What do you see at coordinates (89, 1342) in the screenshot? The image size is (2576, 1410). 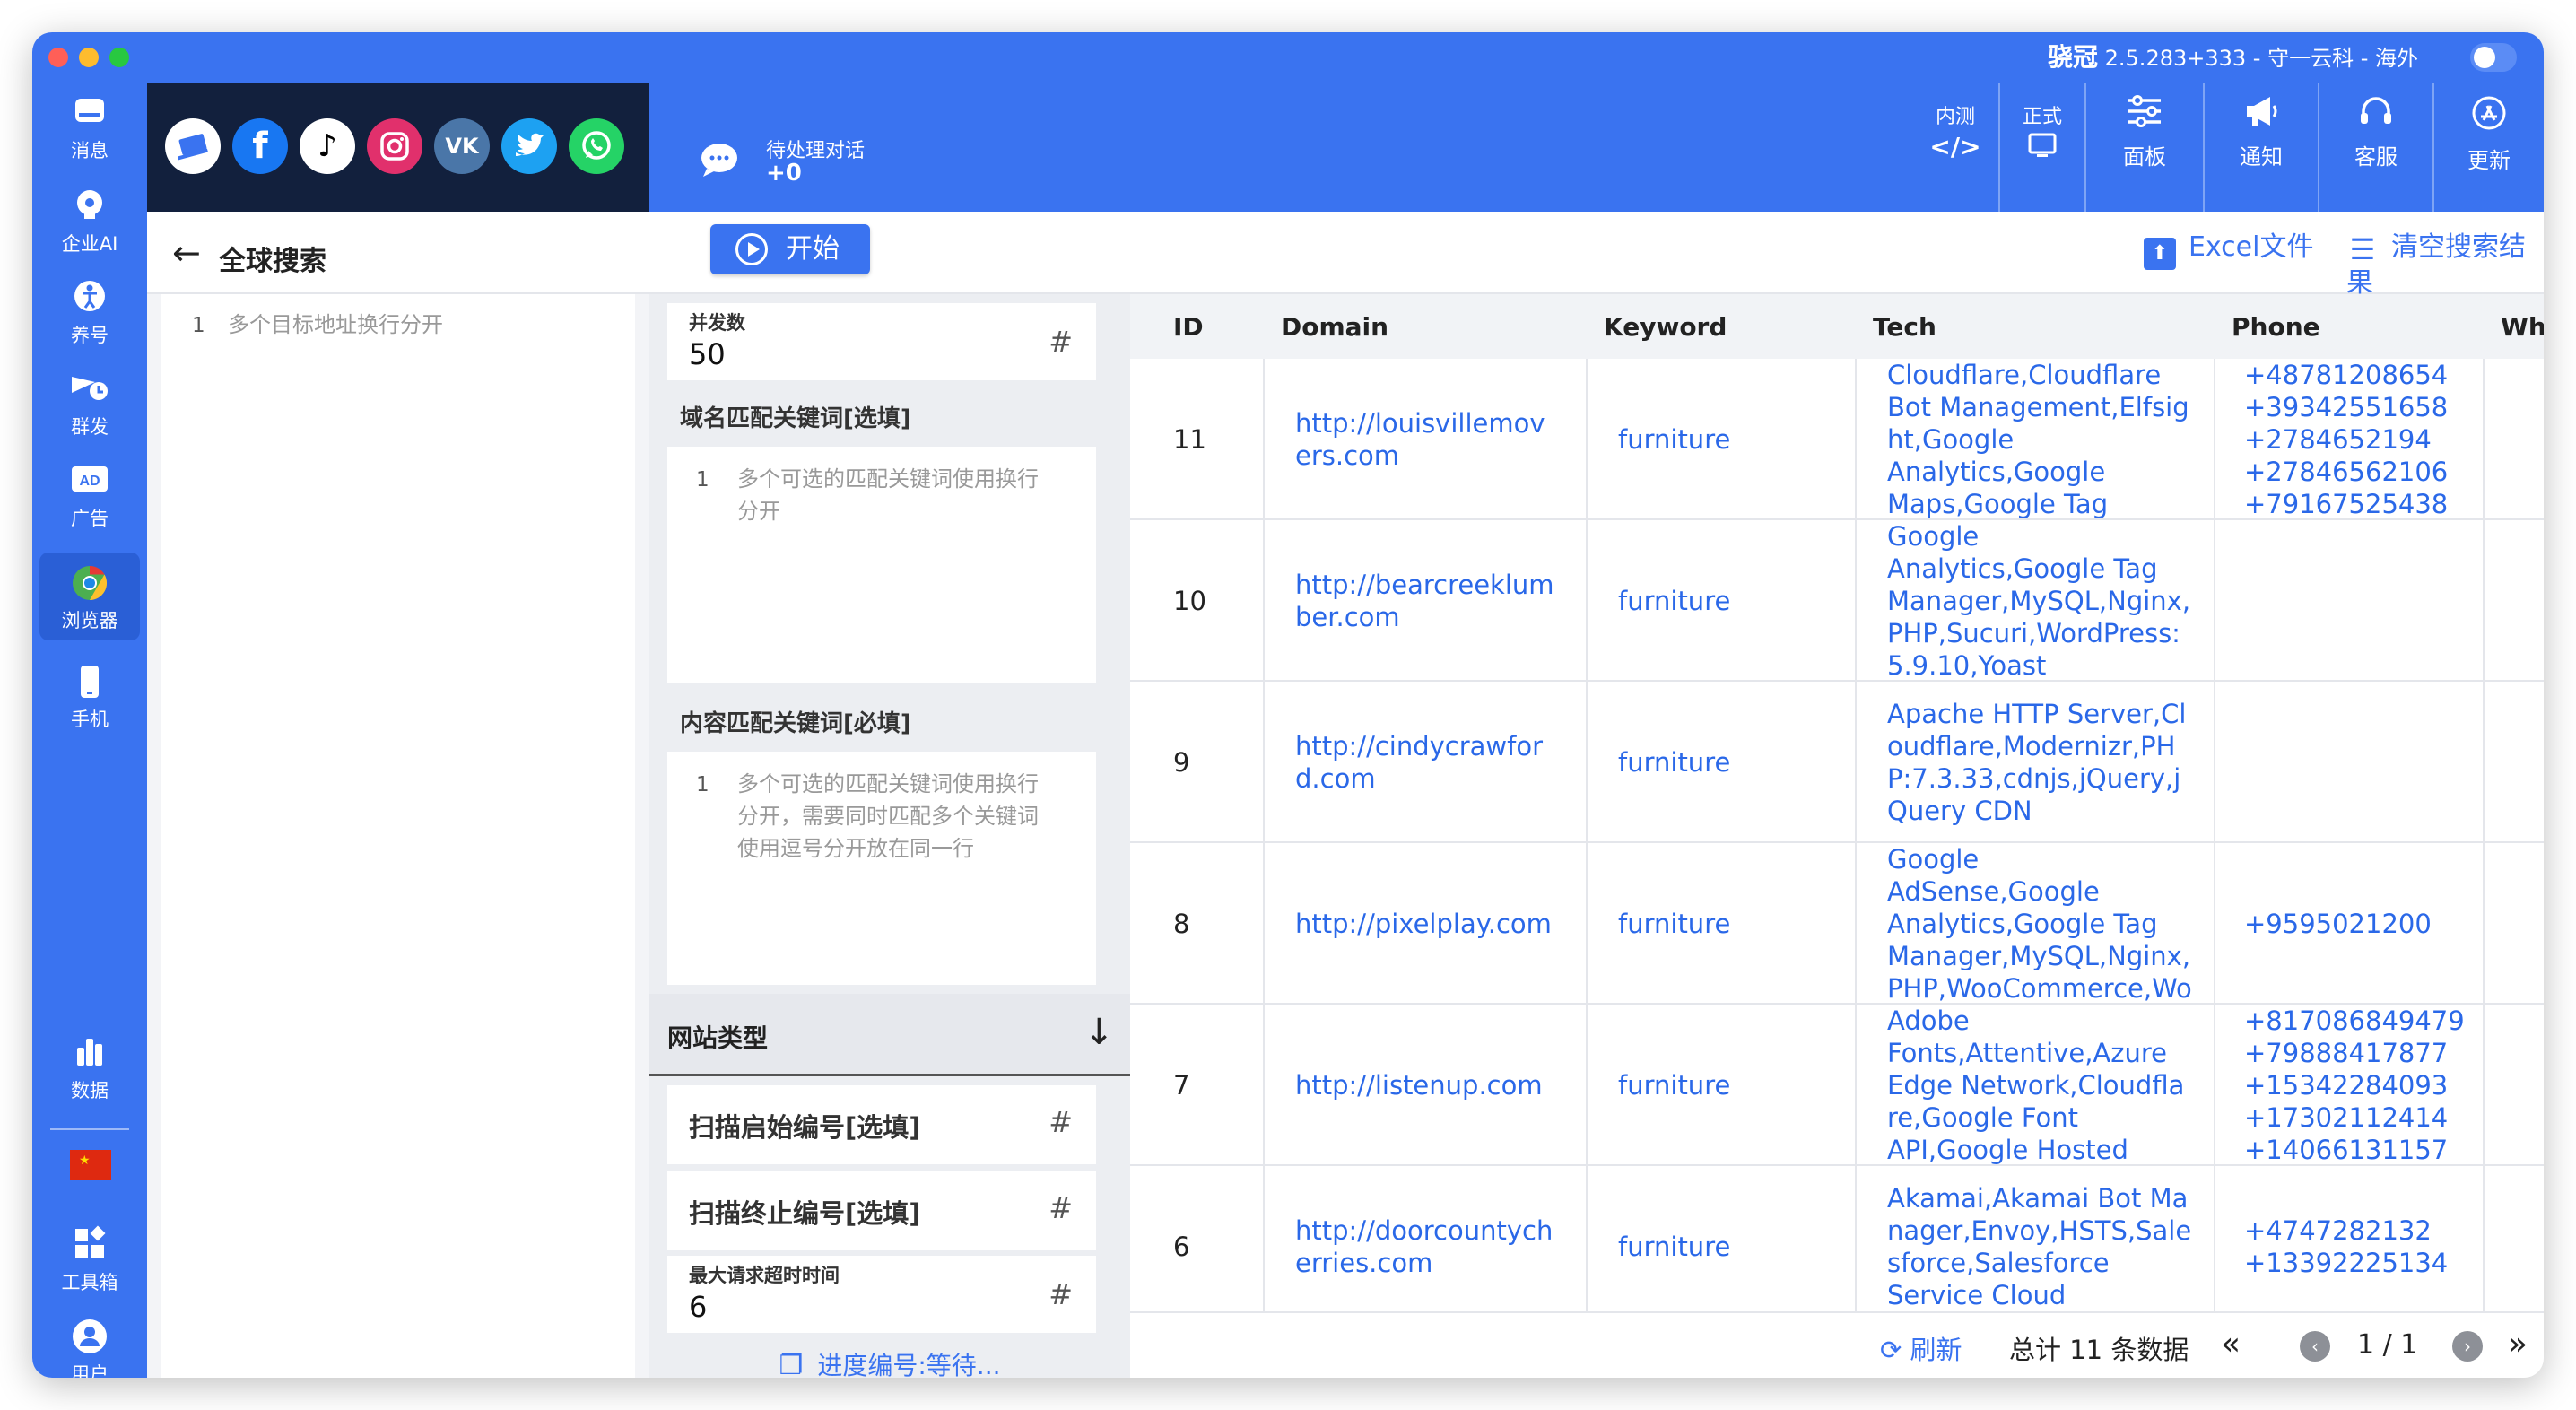 I see `sidebar-item-user: 用户` at bounding box center [89, 1342].